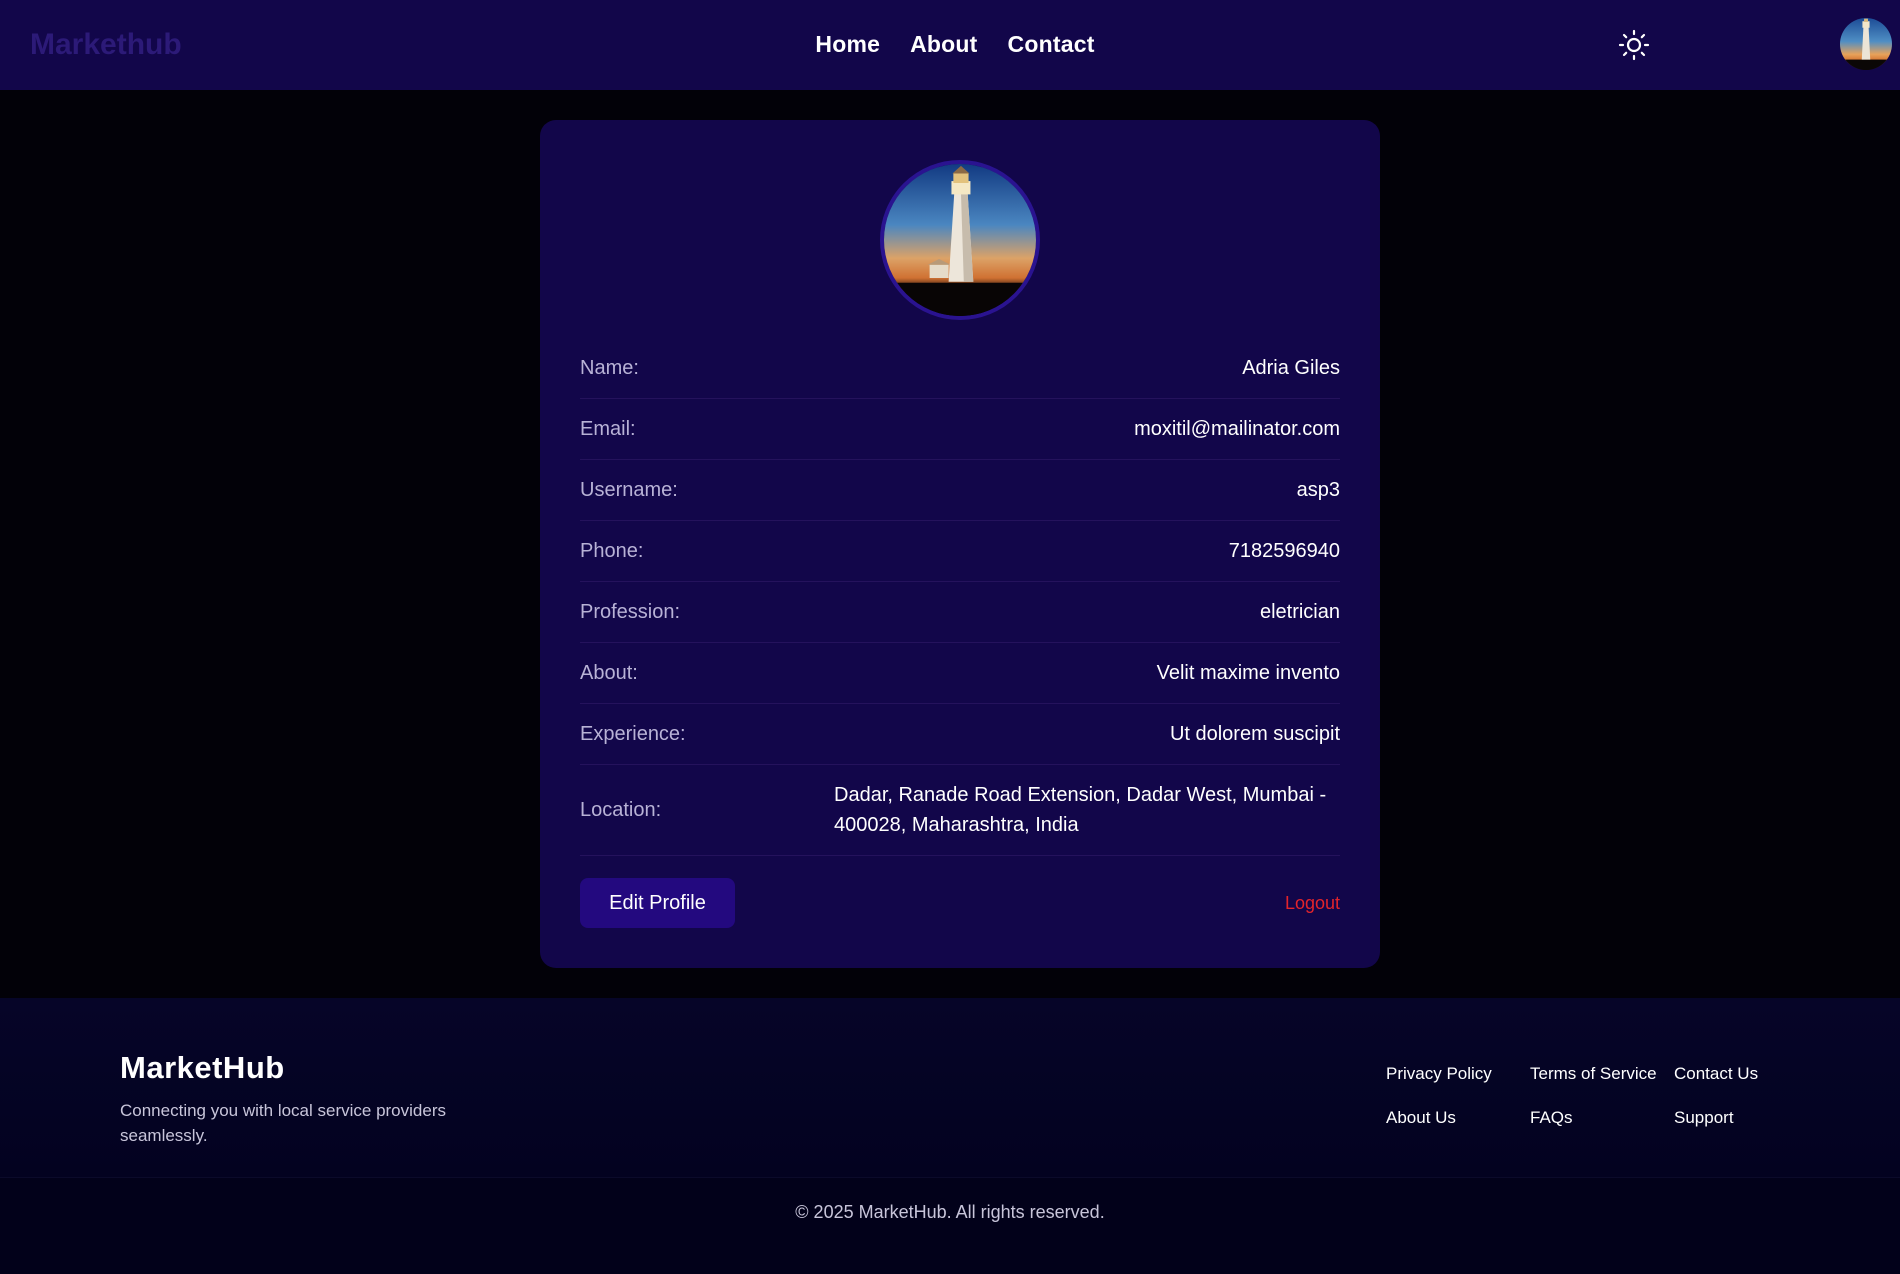 The width and height of the screenshot is (1900, 1274). What do you see at coordinates (960, 429) in the screenshot?
I see `email-row: Email: moxitil@mailinator.com` at bounding box center [960, 429].